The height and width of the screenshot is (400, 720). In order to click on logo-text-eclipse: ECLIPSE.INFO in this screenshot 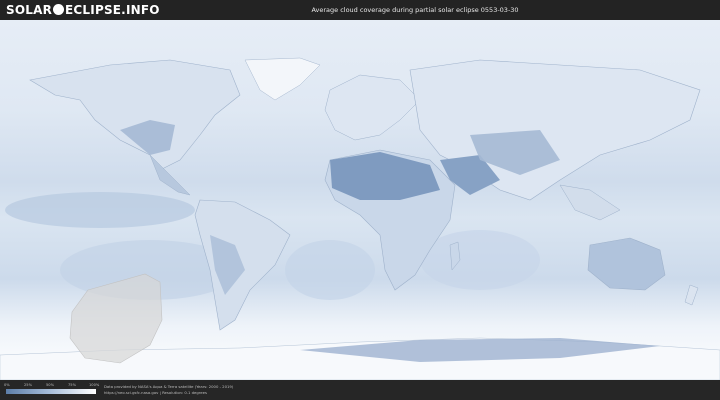, I will do `click(112, 10)`.